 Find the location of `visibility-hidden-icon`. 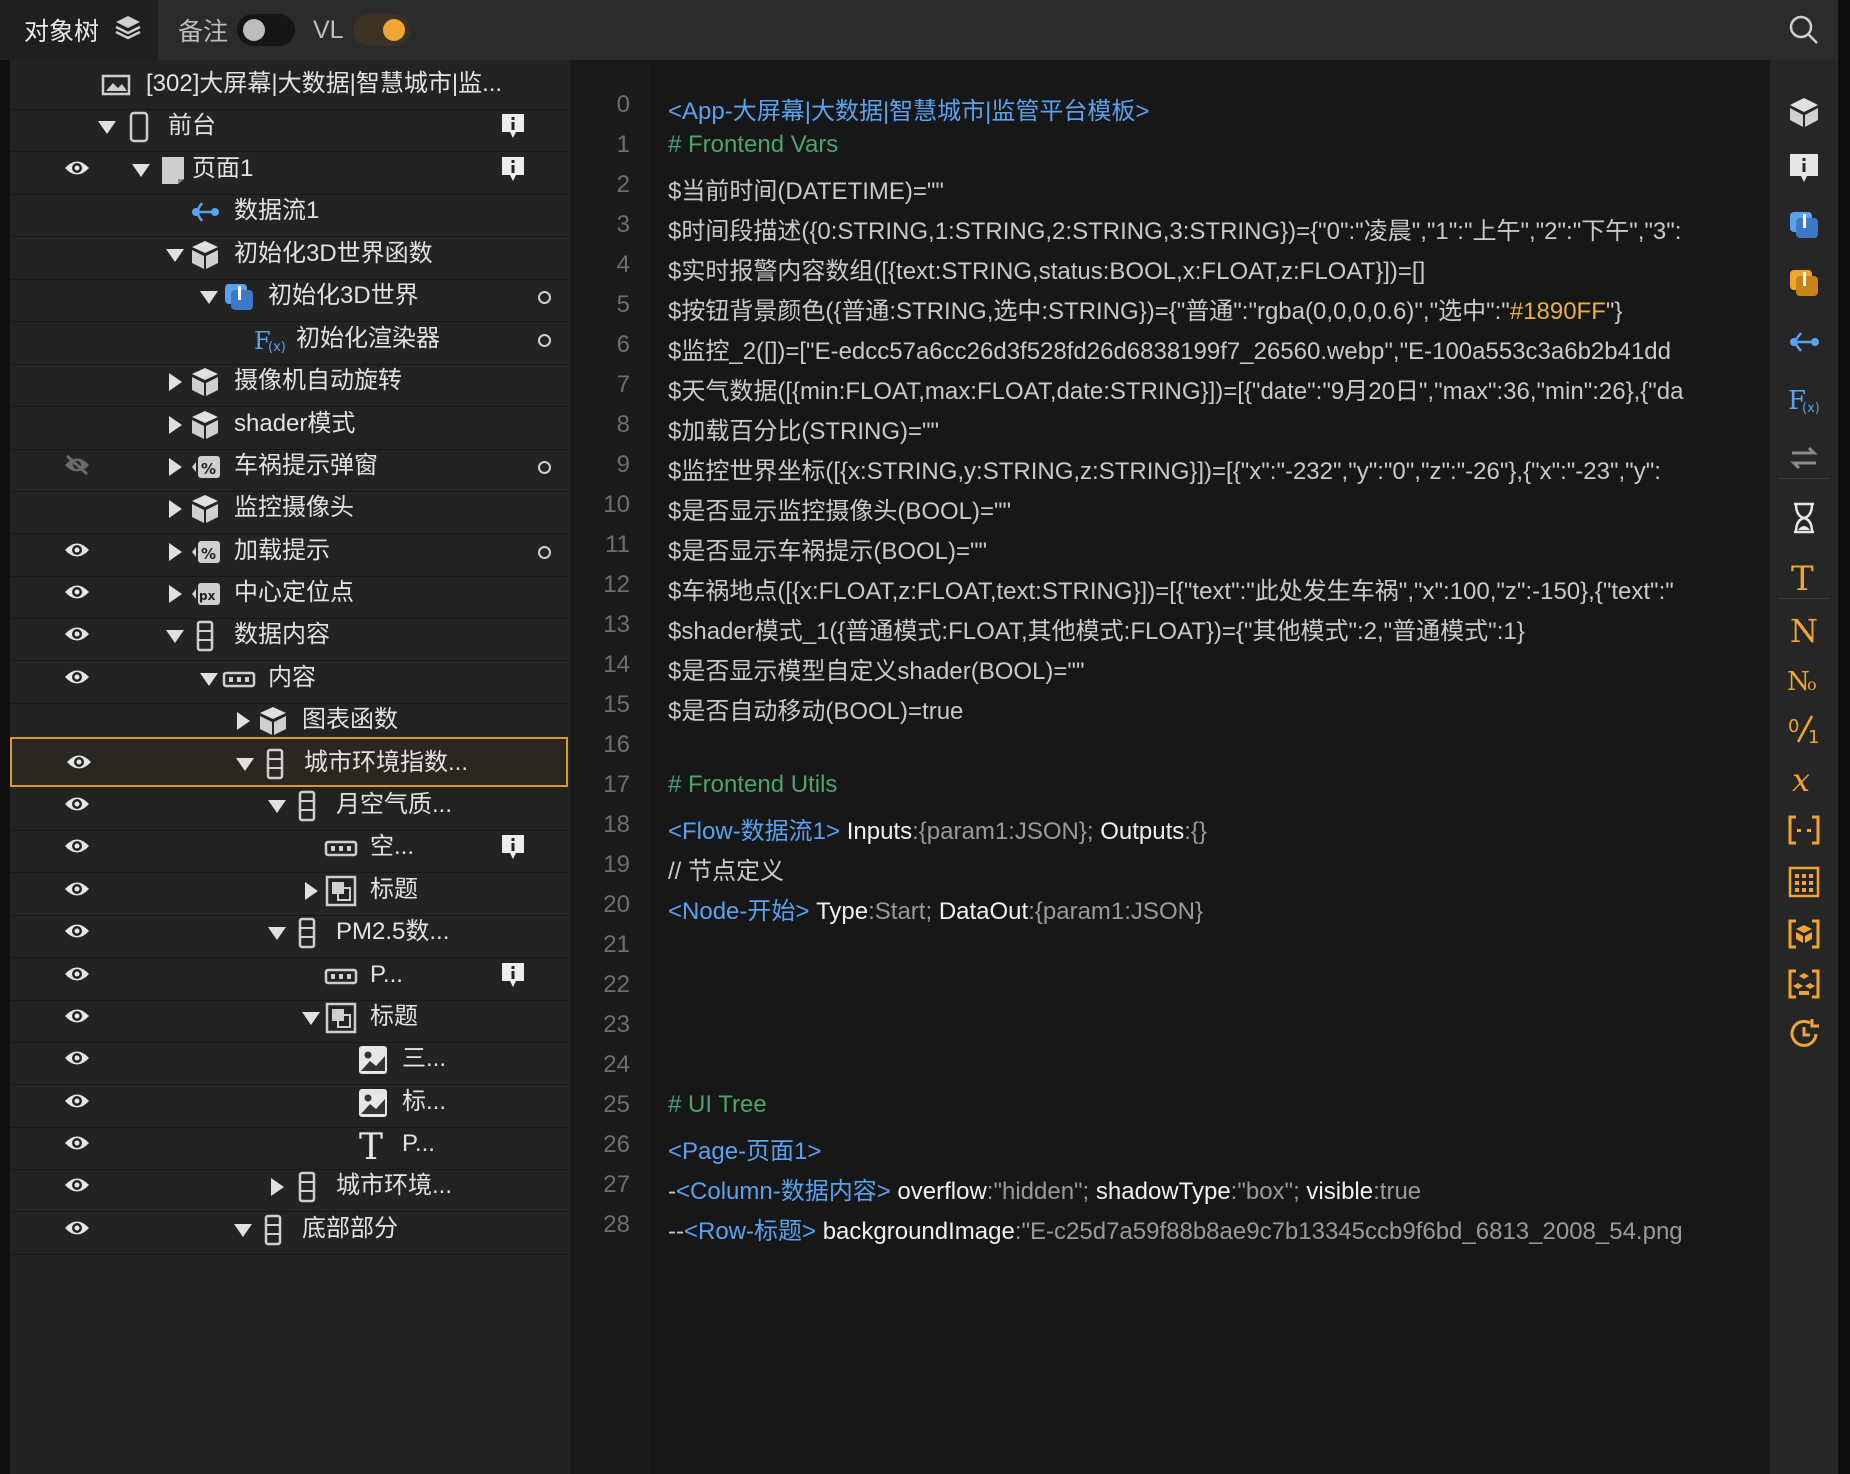

visibility-hidden-icon is located at coordinates (77, 467).